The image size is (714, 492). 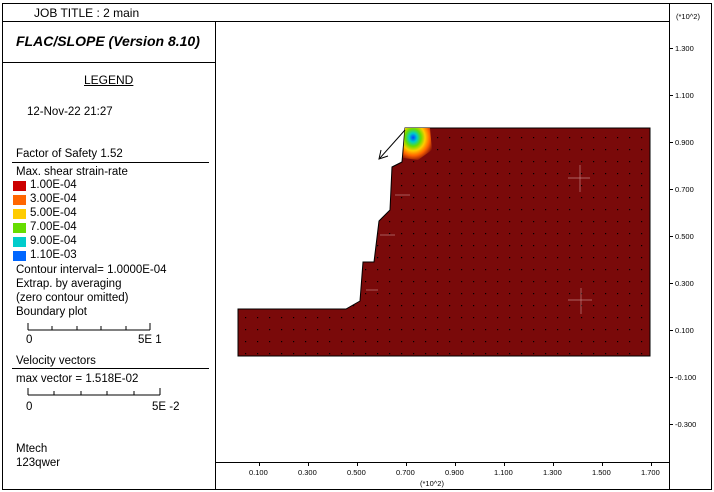 I want to click on x-scale-label: (*10^2), so click(x=432, y=483).